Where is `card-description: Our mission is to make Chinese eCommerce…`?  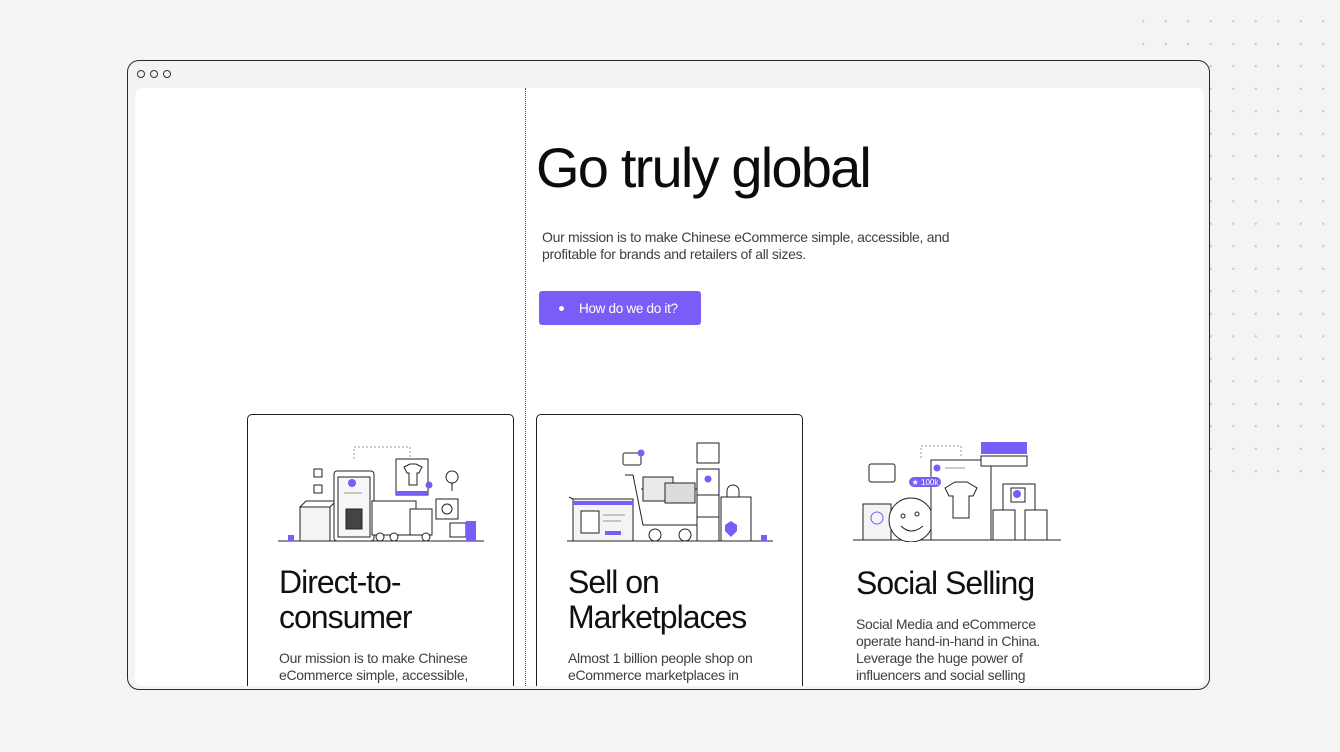
card-description: Our mission is to make Chinese eCommerce… is located at coordinates (373, 666).